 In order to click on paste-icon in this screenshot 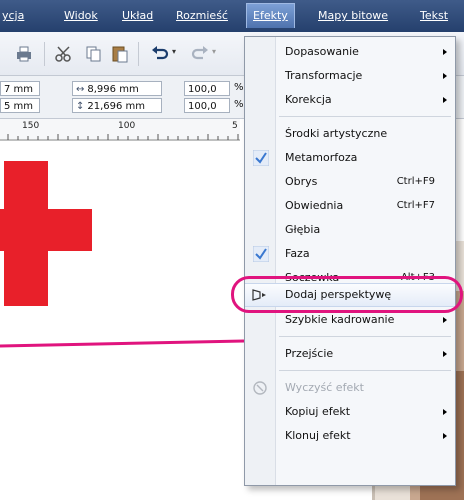, I will do `click(120, 54)`.